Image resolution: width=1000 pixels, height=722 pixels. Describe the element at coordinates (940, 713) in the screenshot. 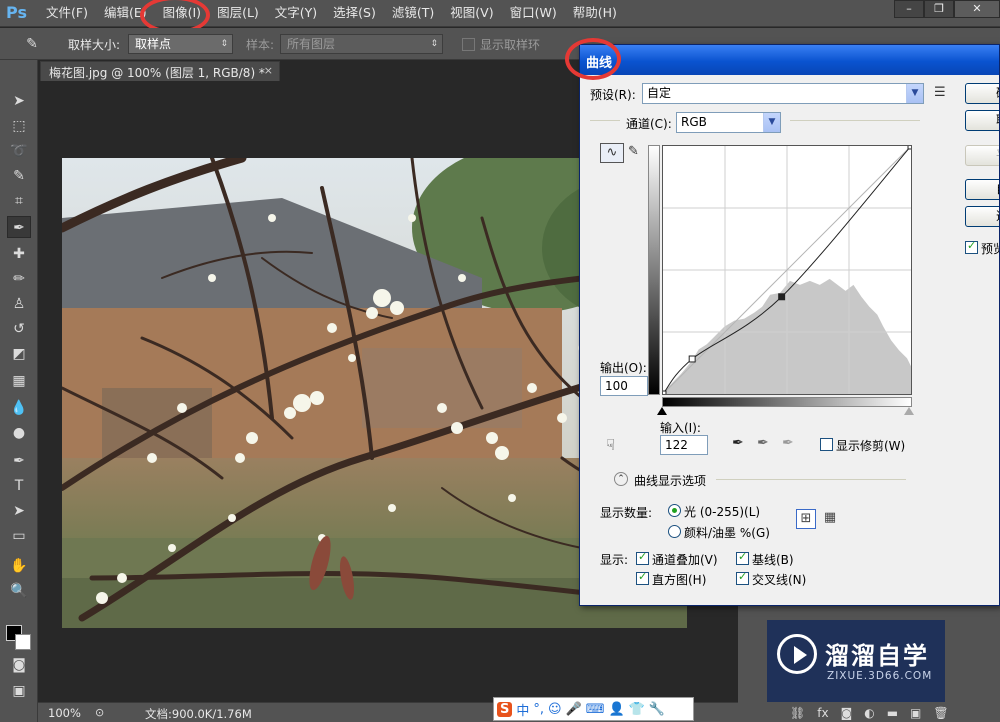

I see `trash-icon: 🗑` at that location.